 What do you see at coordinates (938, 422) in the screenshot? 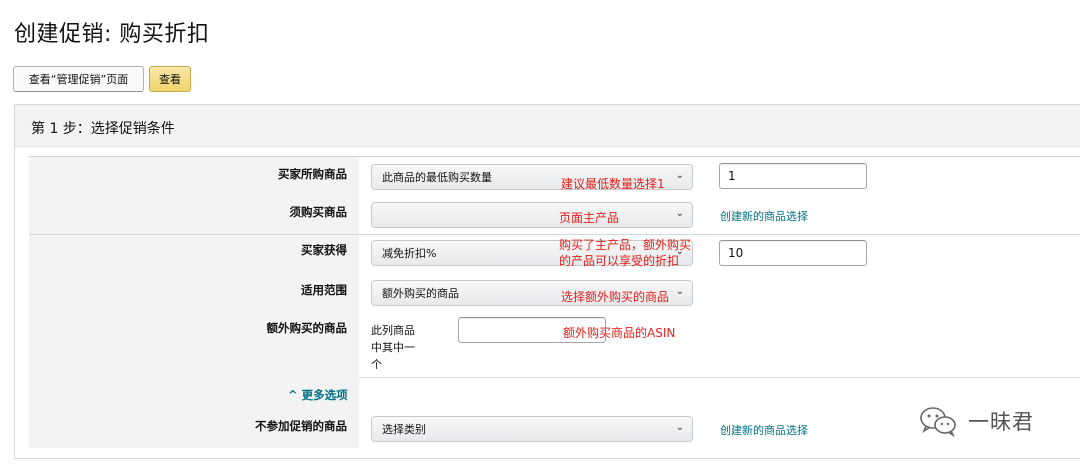
I see `wechat-icon` at bounding box center [938, 422].